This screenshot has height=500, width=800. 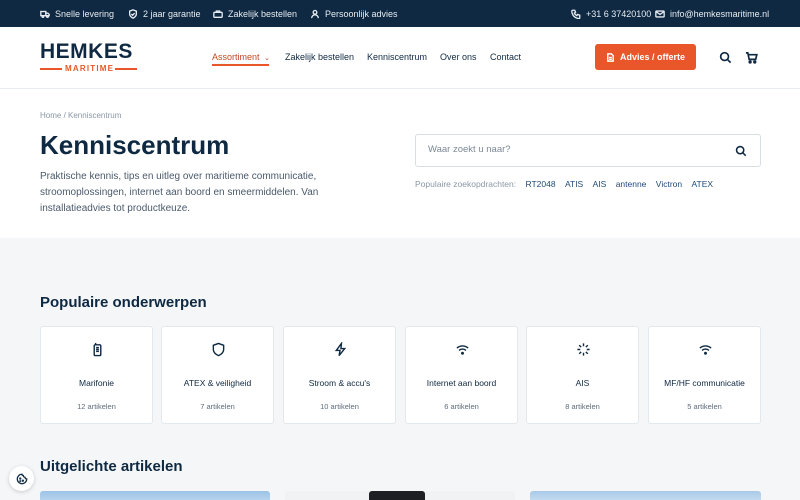 I want to click on topic-count: 10 artikelen, so click(x=339, y=406).